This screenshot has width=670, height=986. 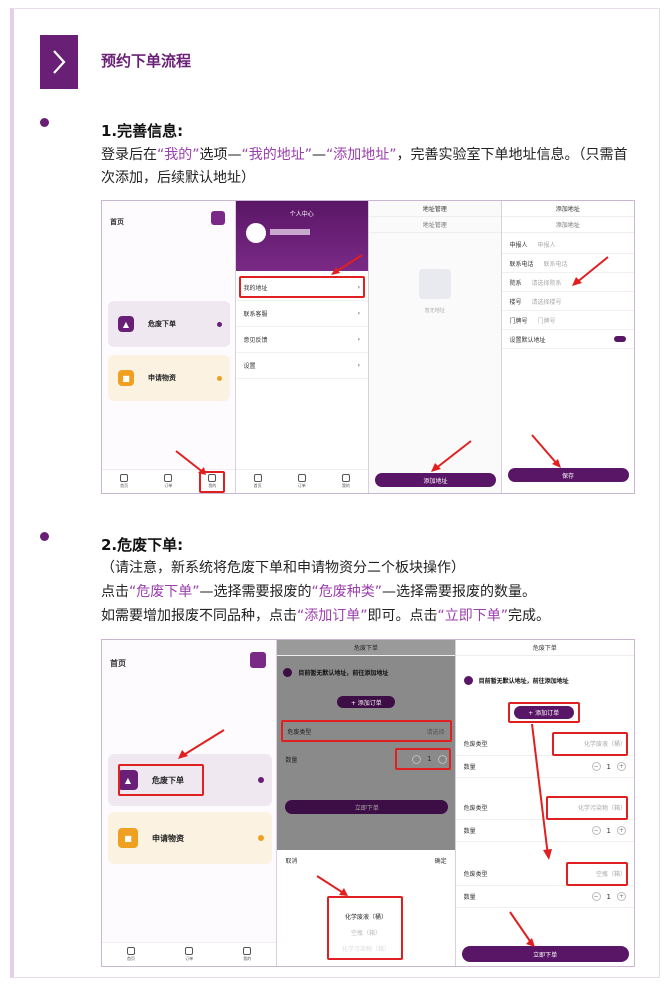 I want to click on picker-actions: 取消 确定, so click(x=365, y=860).